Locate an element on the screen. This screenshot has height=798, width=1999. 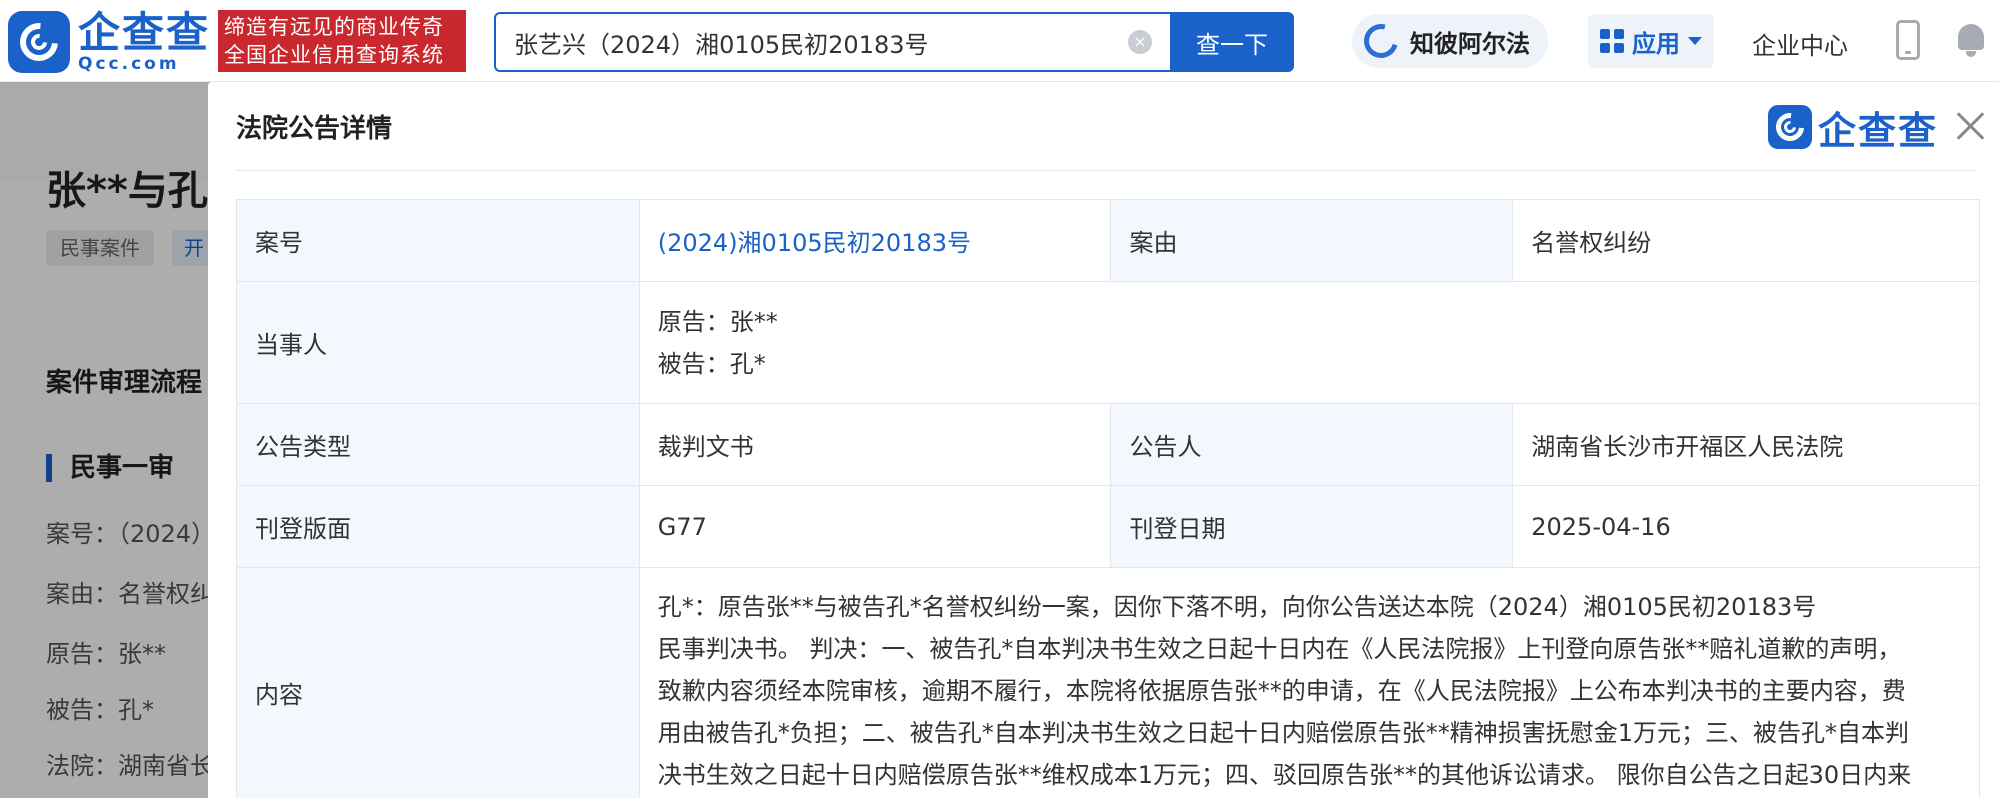
site-logo: 企查查 Qcc.com is located at coordinates (109, 42).